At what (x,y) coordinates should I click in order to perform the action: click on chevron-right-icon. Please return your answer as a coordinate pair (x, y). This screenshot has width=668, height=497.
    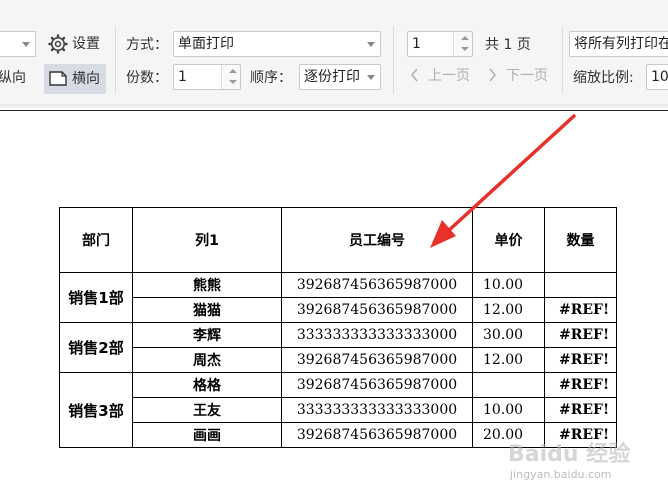
    Looking at the image, I should click on (492, 75).